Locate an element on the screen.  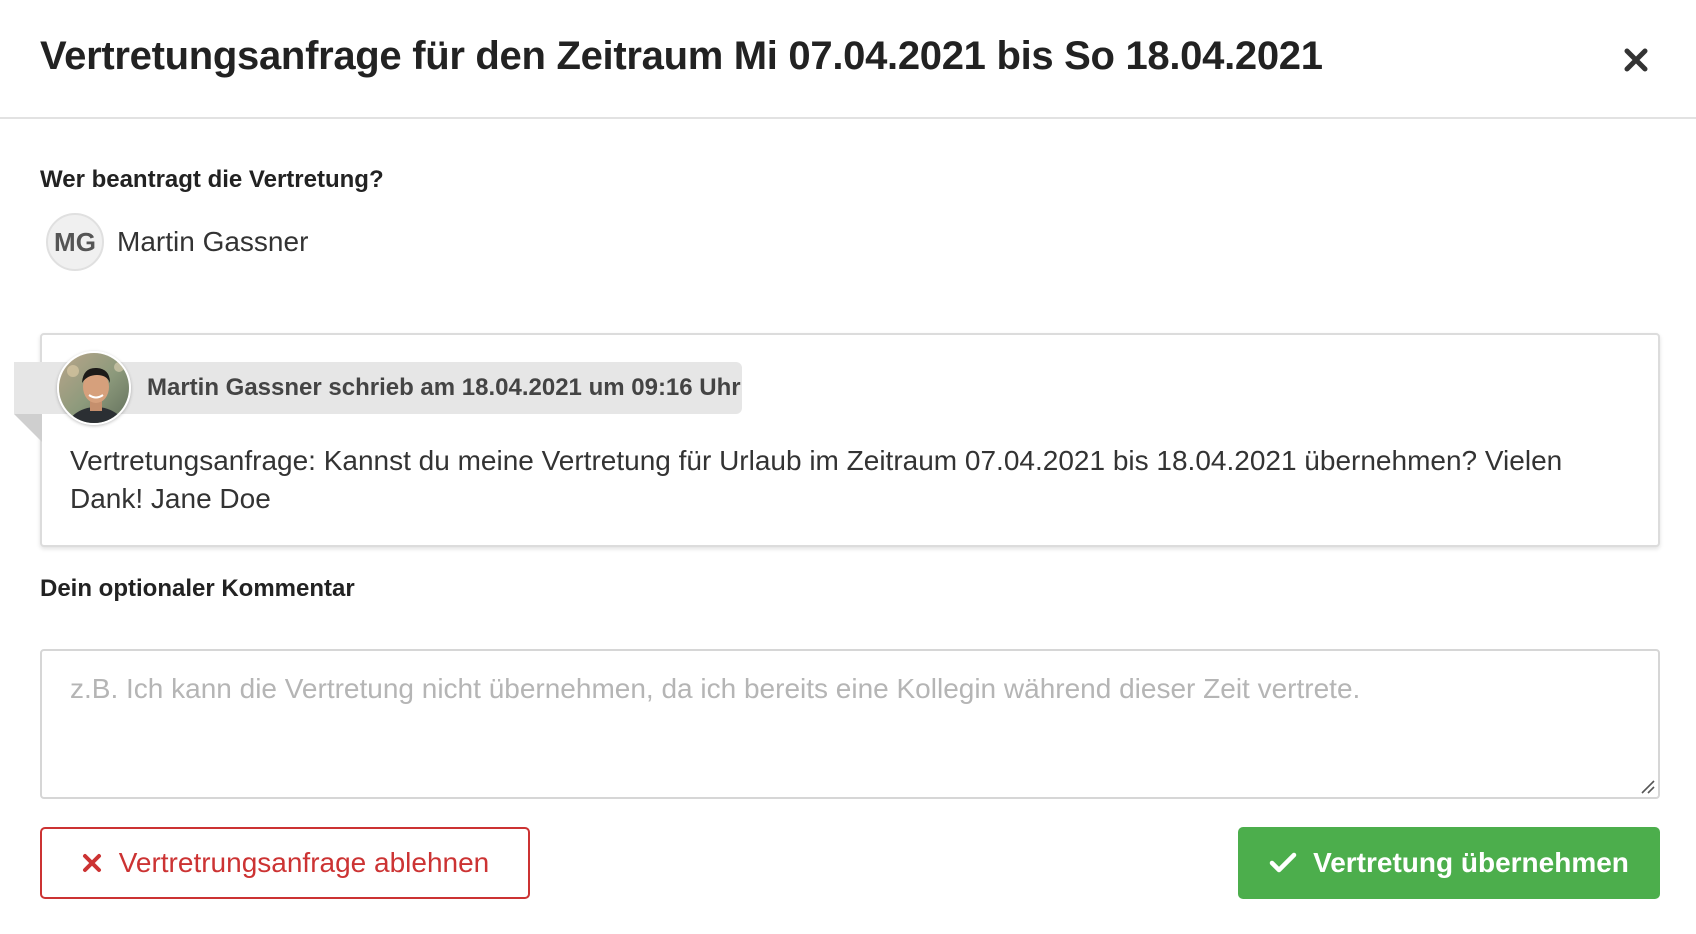
user-photo-avatar is located at coordinates (94, 388).